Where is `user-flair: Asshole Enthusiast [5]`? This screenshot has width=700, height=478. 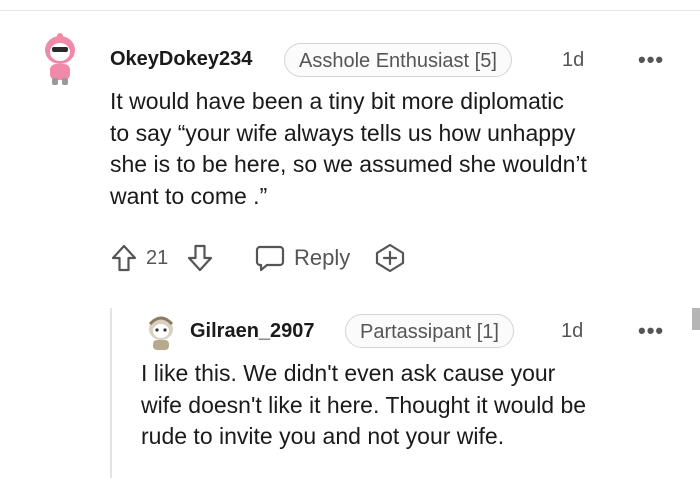 user-flair: Asshole Enthusiast [5] is located at coordinates (398, 60).